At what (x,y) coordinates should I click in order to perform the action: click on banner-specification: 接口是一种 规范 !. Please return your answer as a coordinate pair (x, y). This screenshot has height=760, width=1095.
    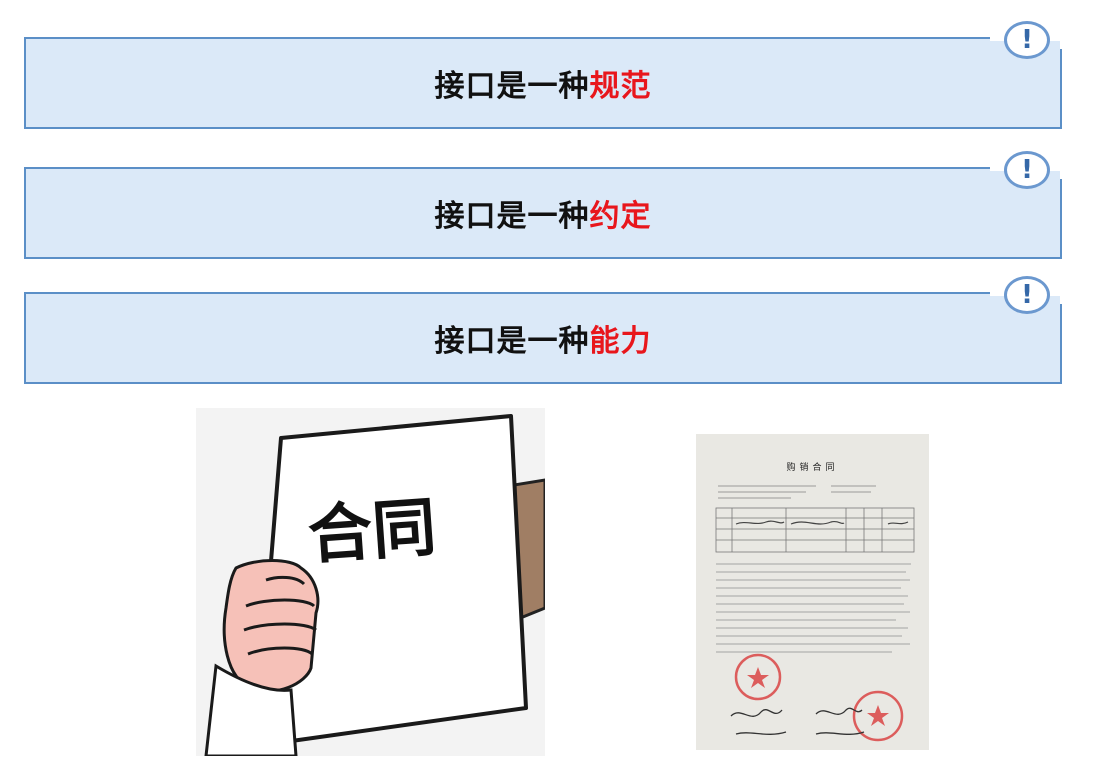
    Looking at the image, I should click on (543, 75).